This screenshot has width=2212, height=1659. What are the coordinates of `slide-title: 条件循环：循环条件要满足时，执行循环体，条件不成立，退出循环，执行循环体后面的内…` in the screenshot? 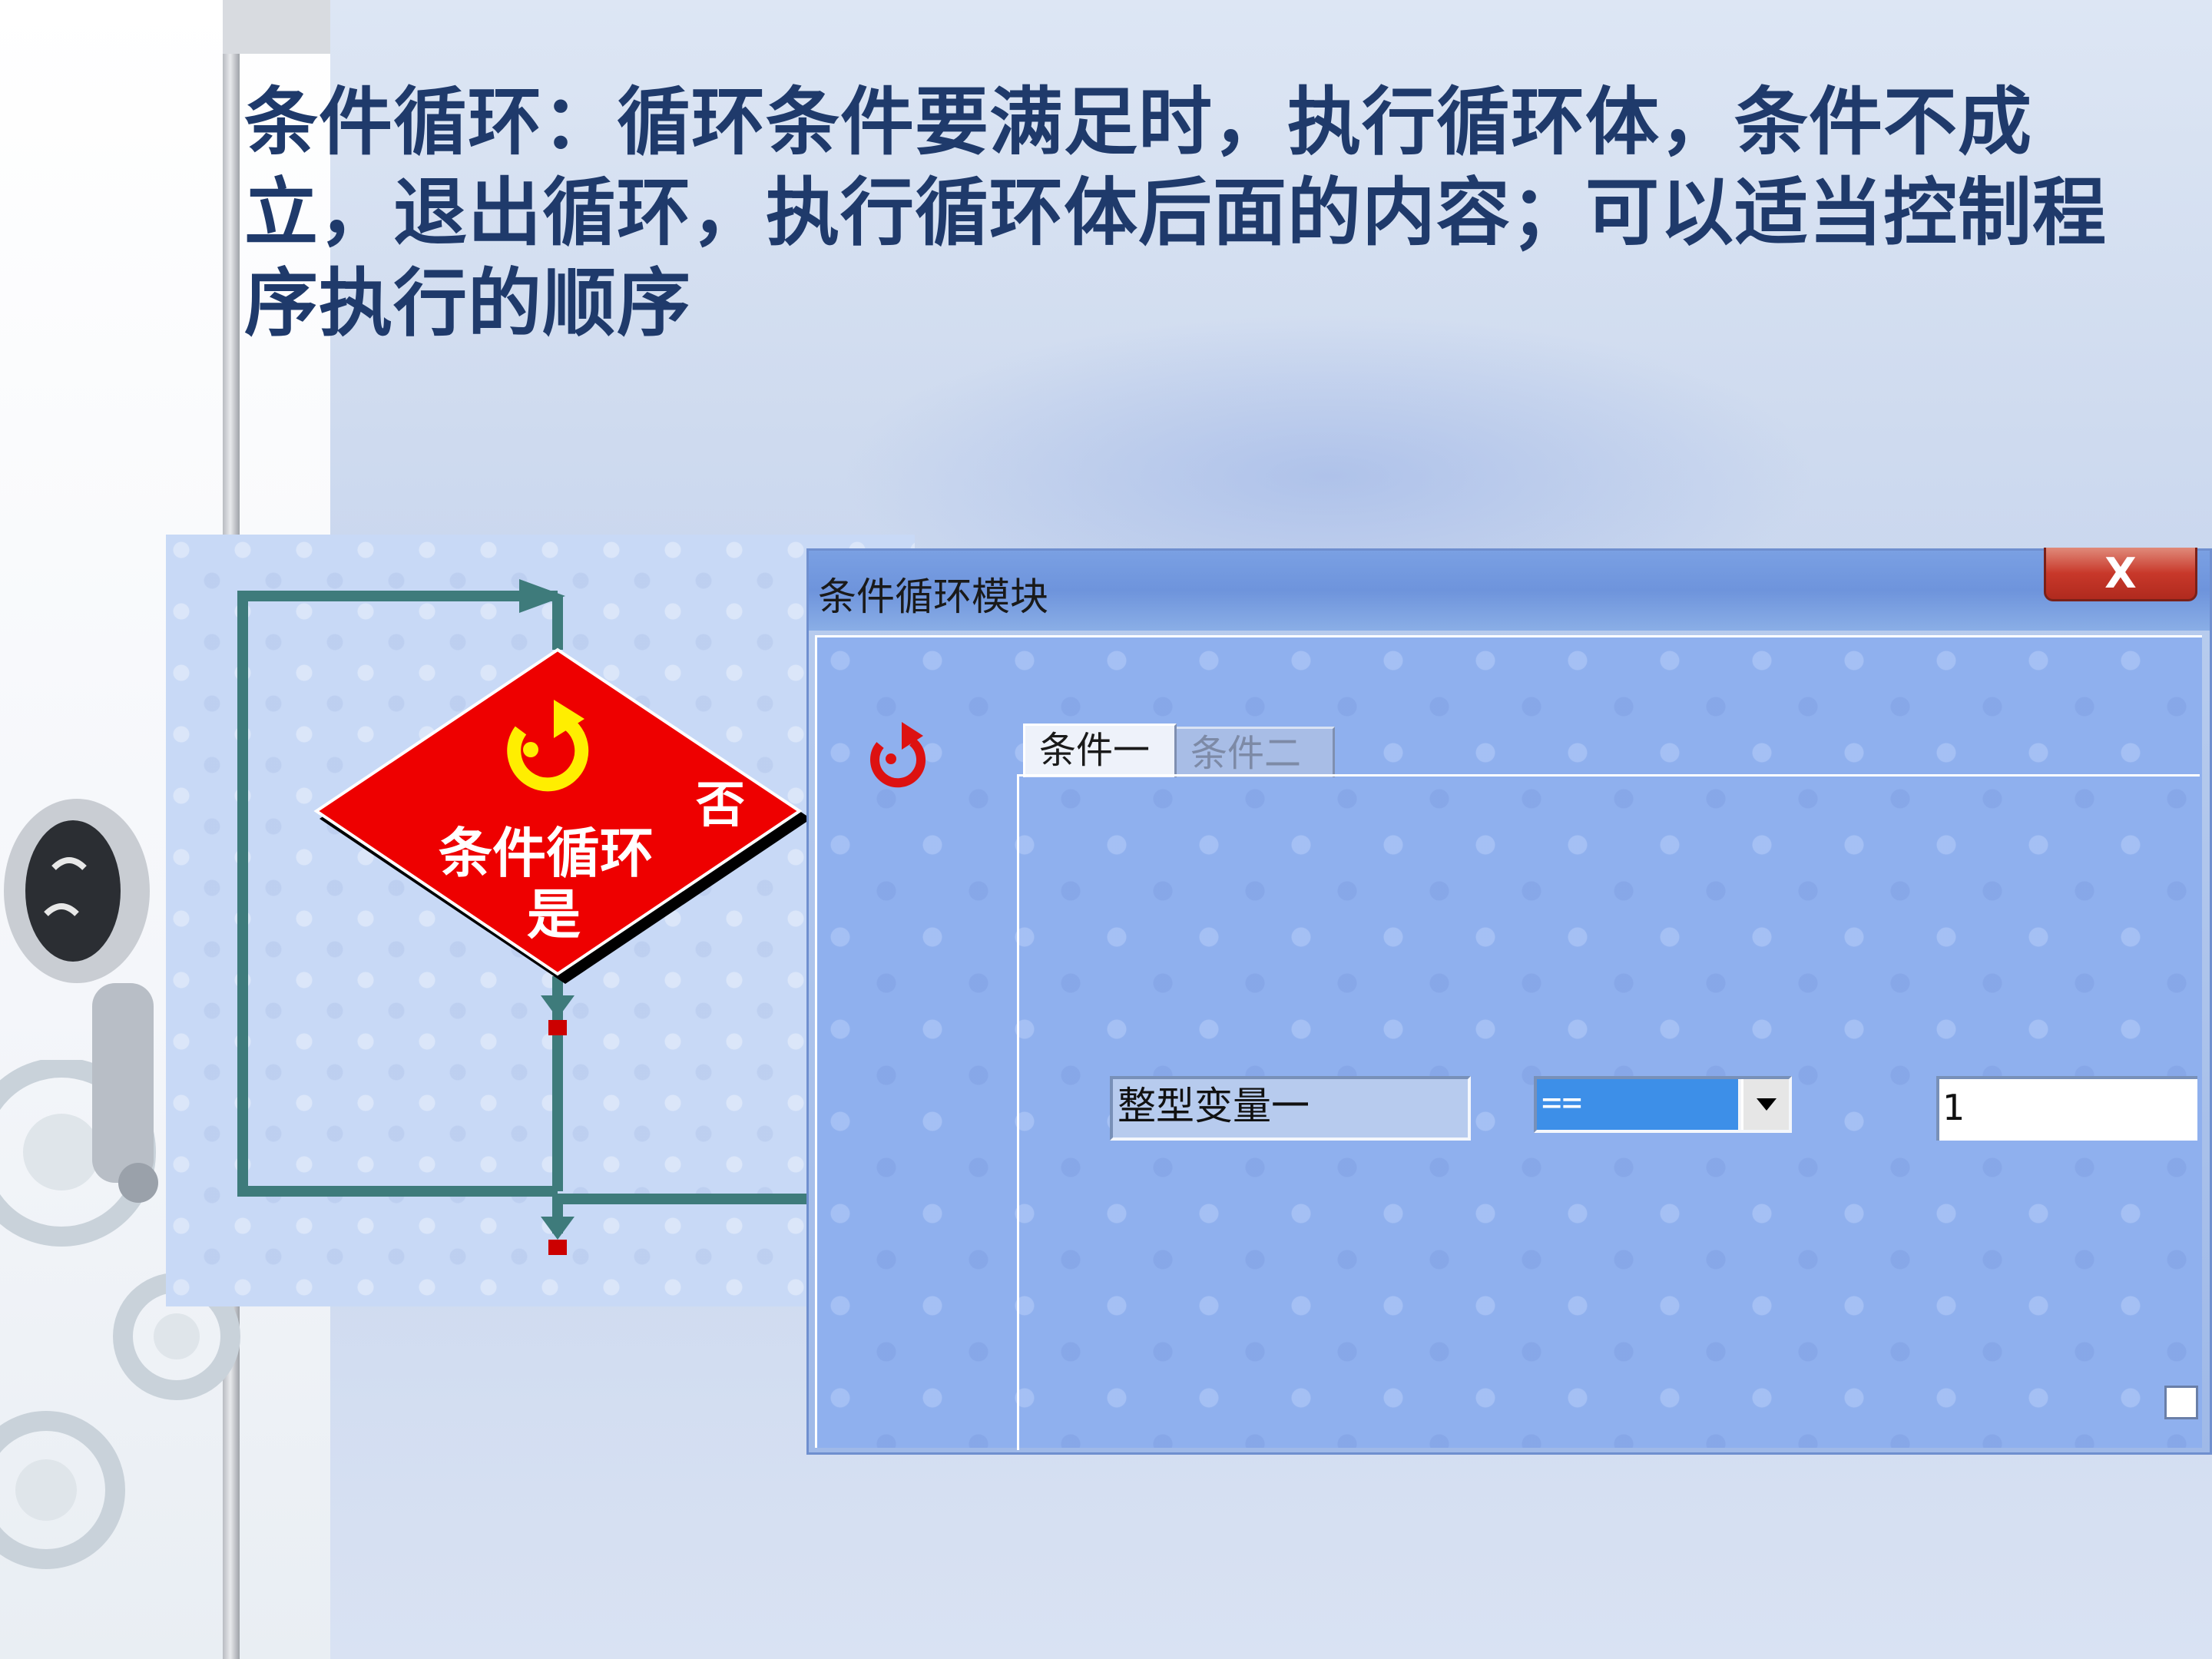 It's located at (1175, 213).